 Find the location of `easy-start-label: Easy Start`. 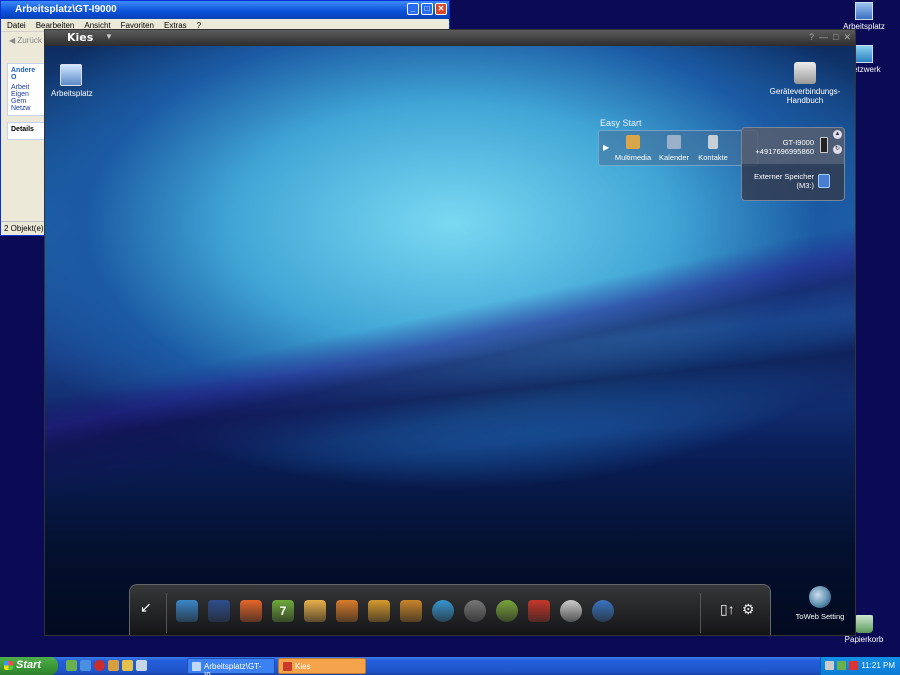

easy-start-label: Easy Start is located at coordinates (621, 123).